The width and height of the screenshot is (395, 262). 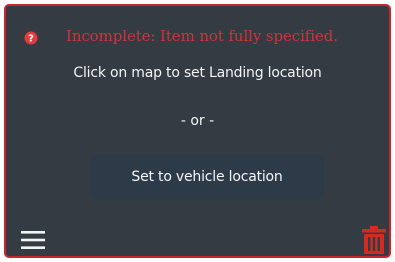 What do you see at coordinates (197, 73) in the screenshot?
I see `map-click-instruction: Click on map to set Landing location` at bounding box center [197, 73].